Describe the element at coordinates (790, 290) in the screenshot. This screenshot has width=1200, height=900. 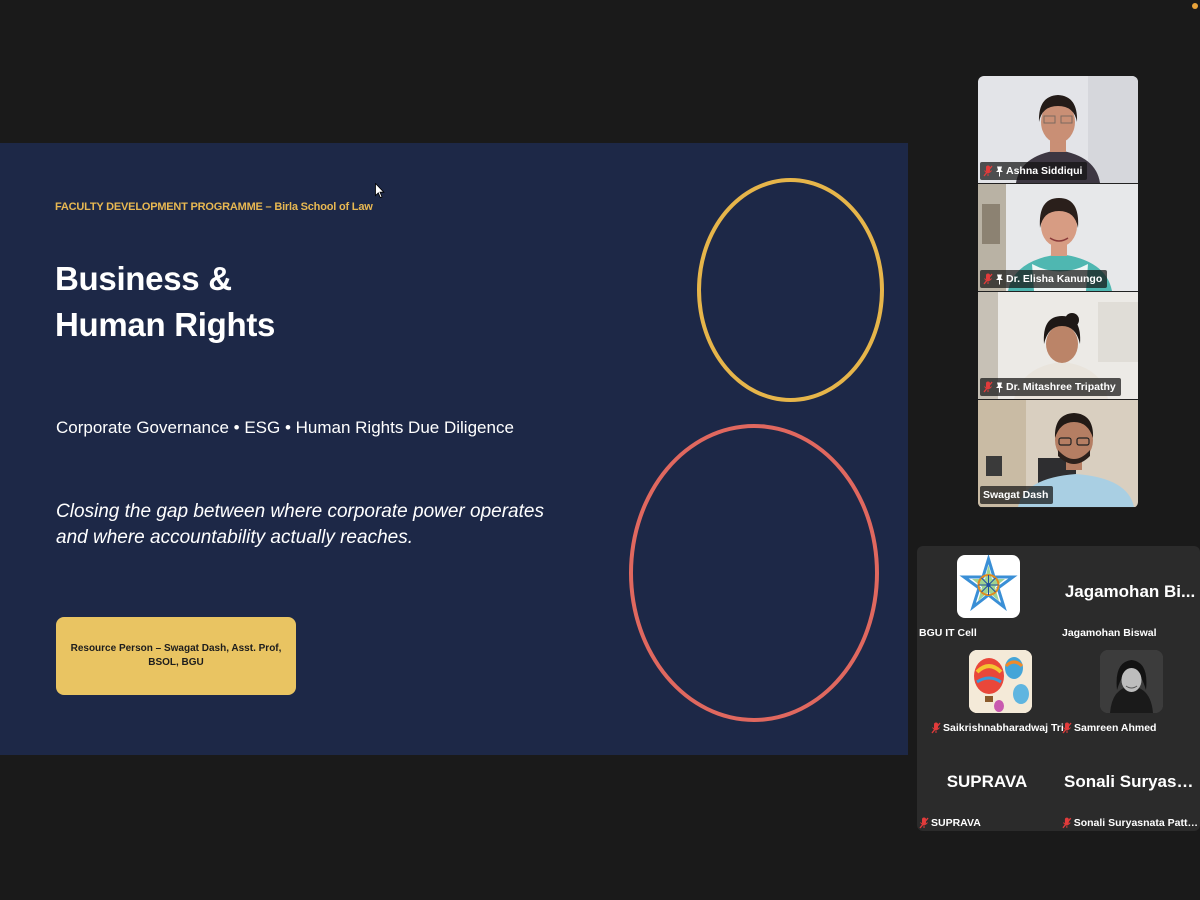
I see `gold-ring-decoration` at that location.